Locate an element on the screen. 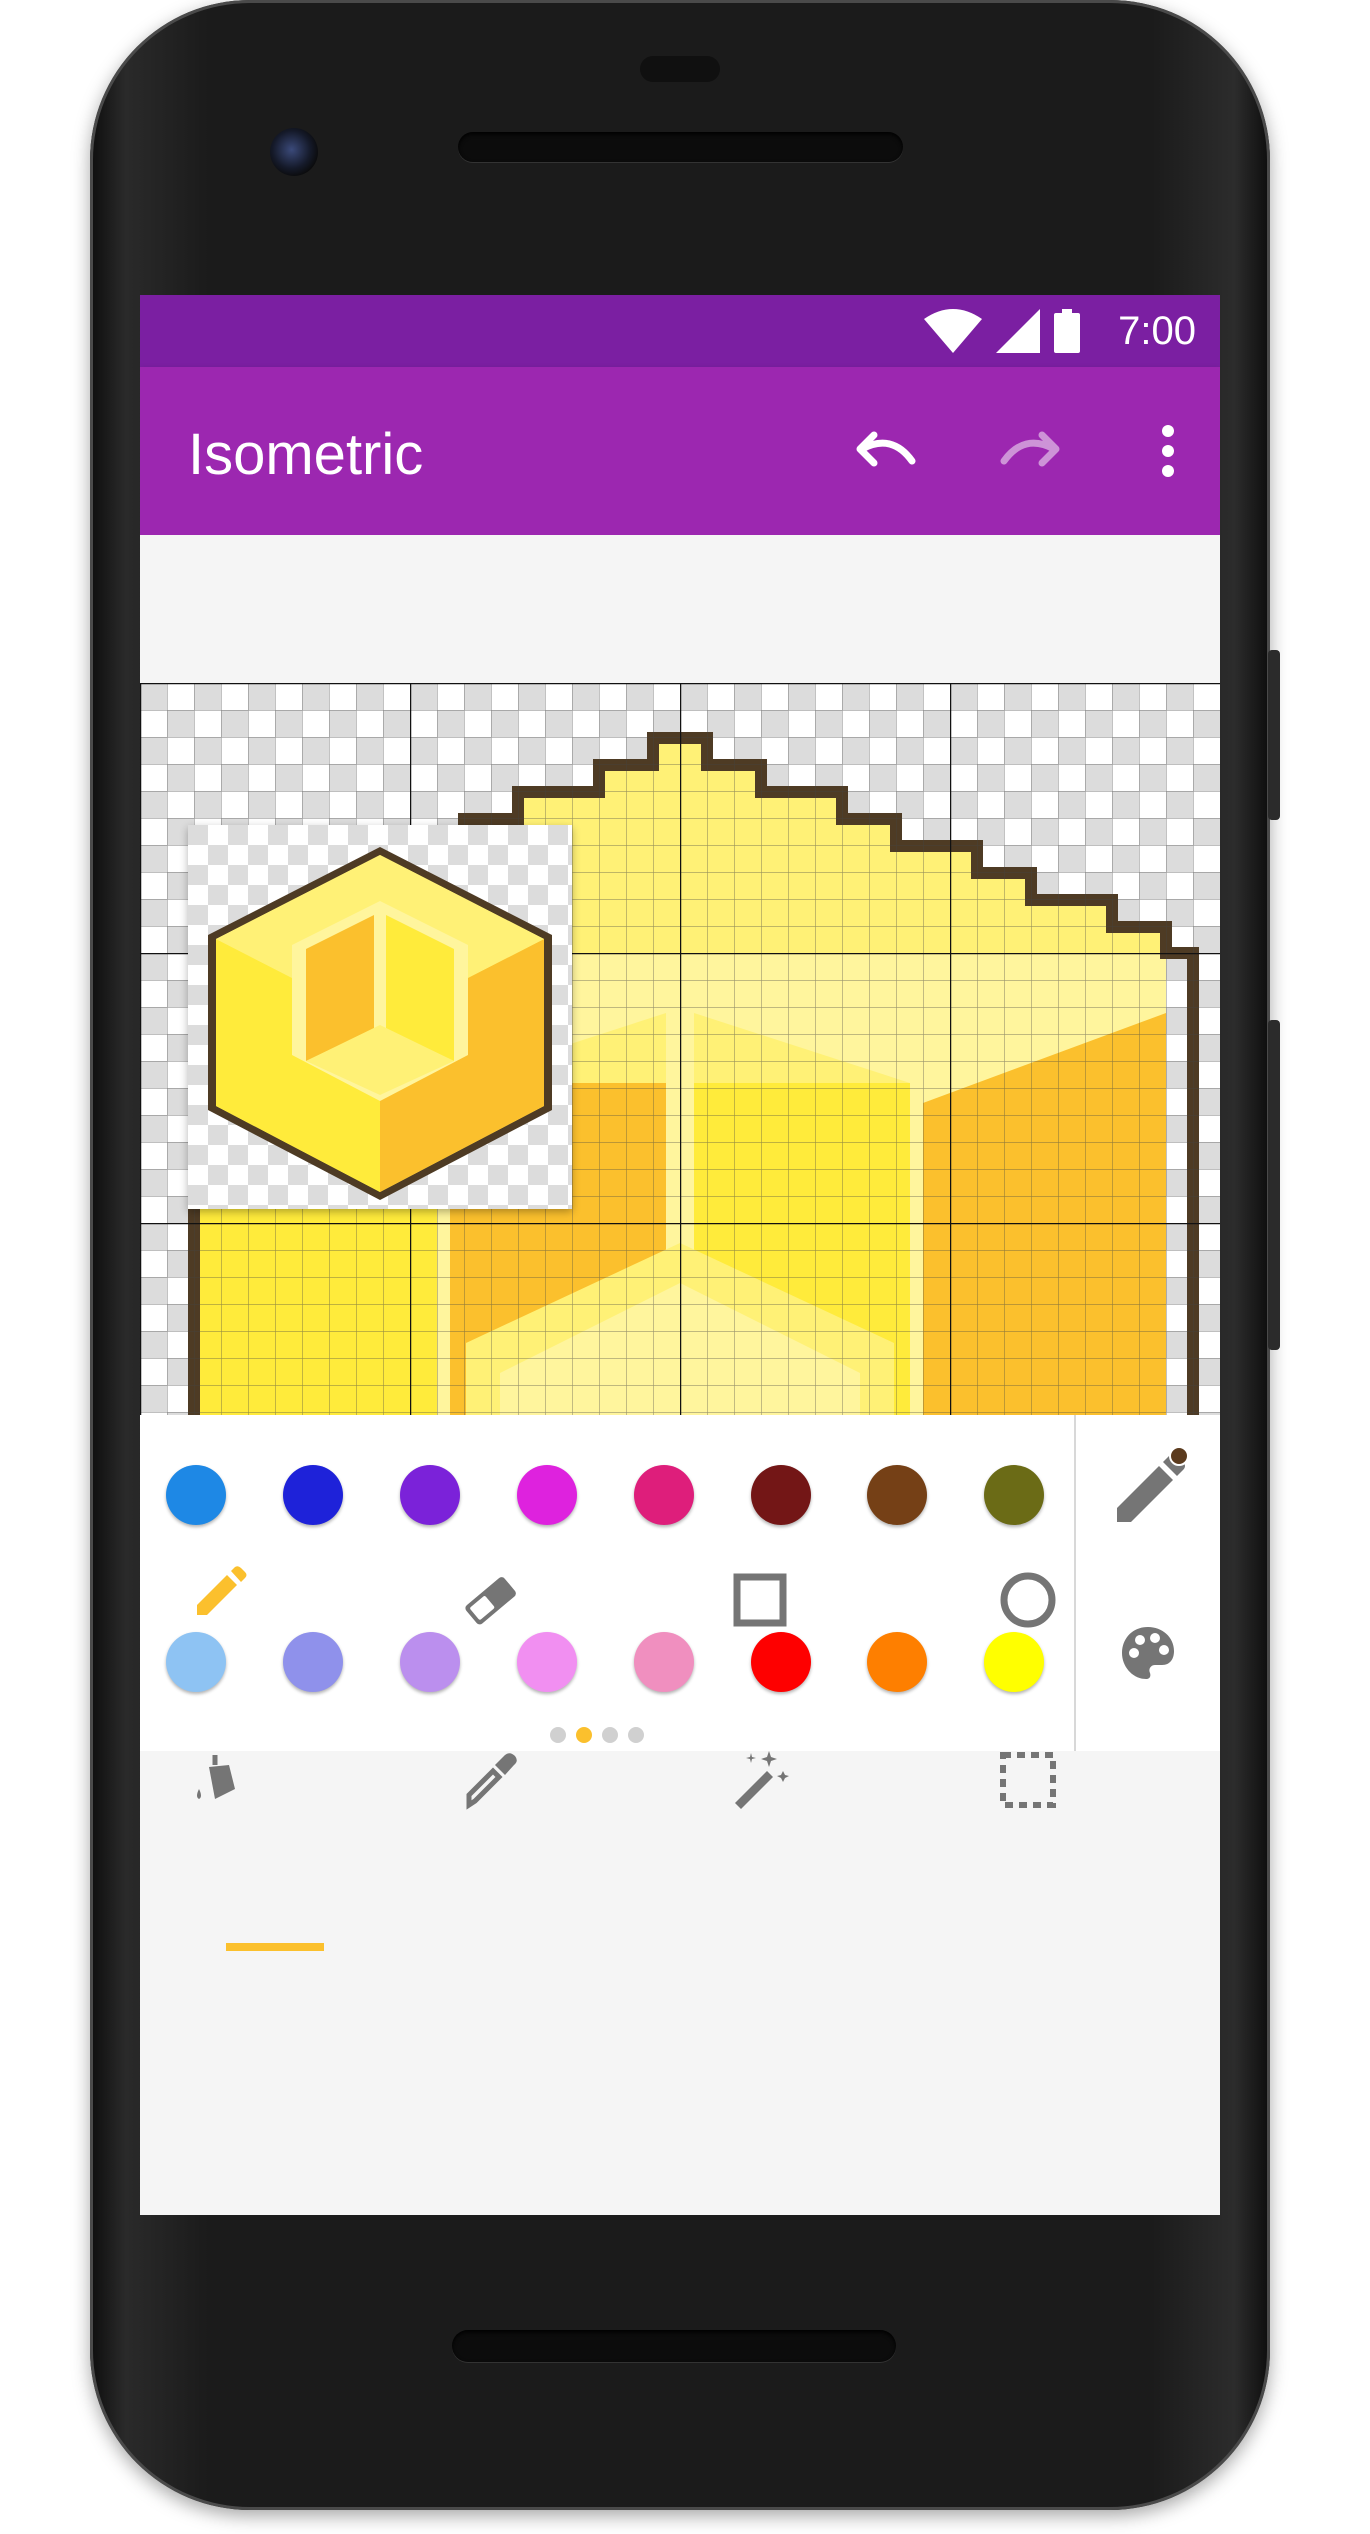  circle-icon is located at coordinates (1028, 1600).